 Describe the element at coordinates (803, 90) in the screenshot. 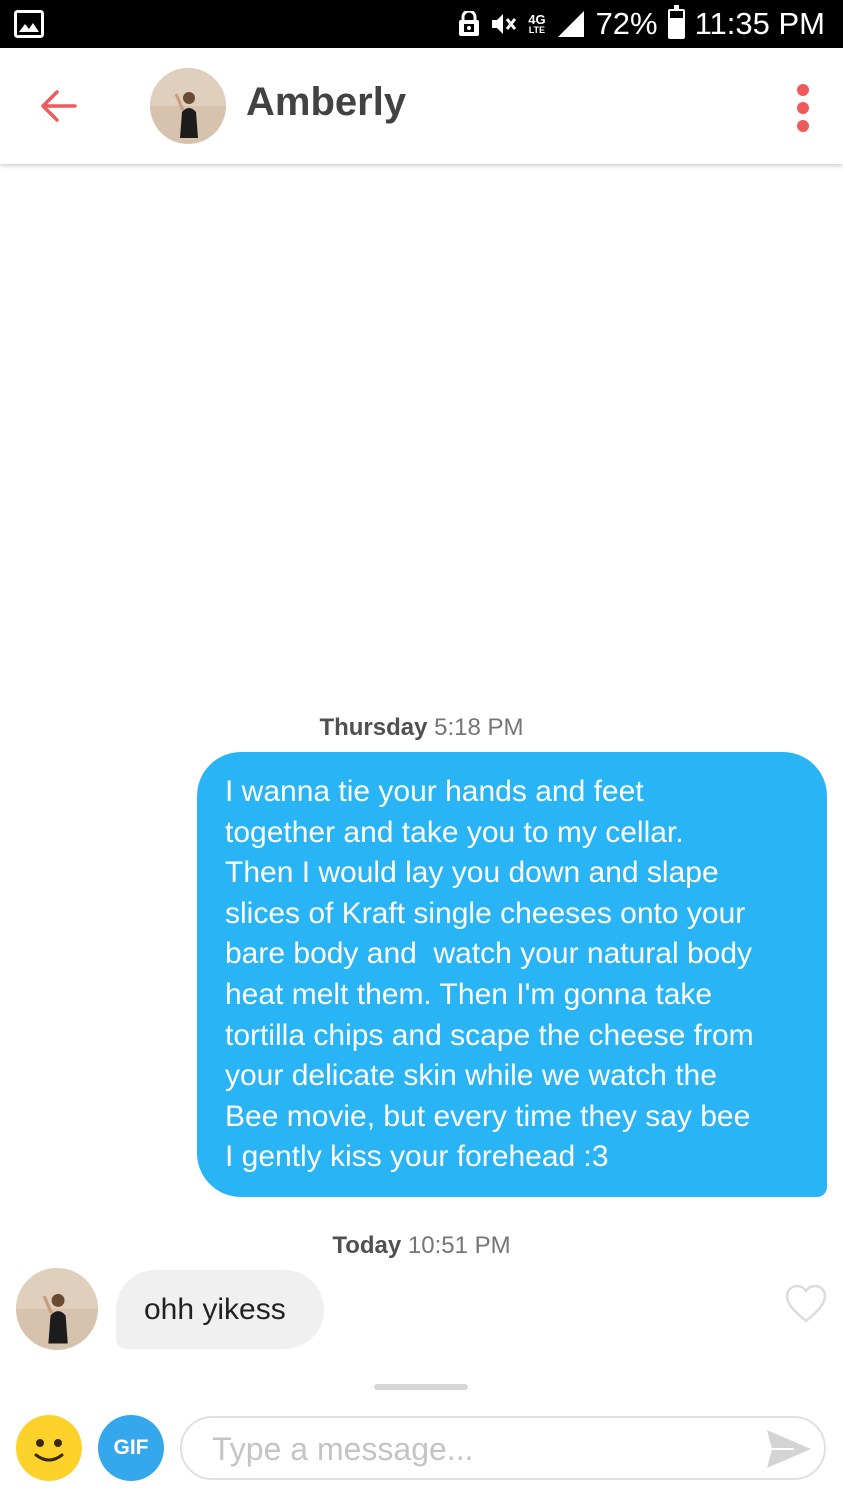

I see `overflow-menu-icon` at that location.